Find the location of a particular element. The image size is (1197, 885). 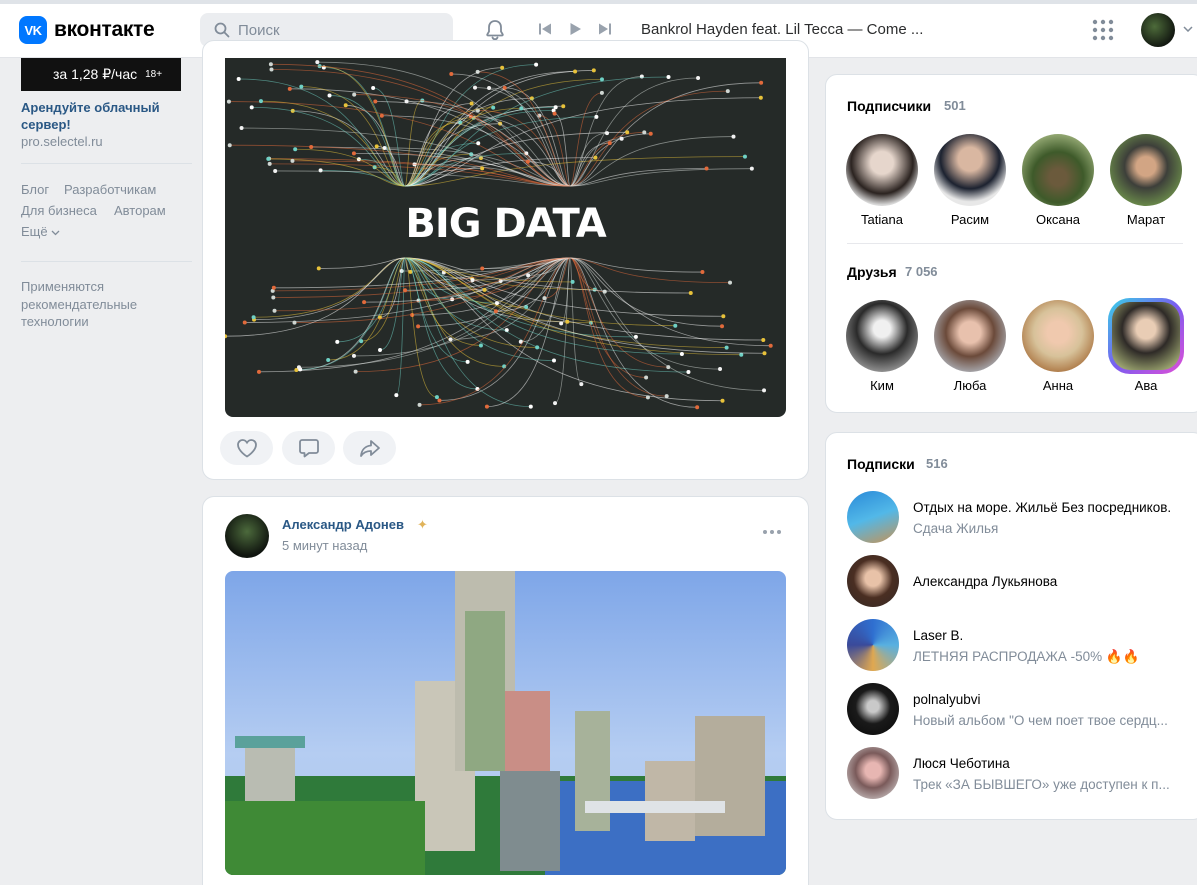

link-more: Ещё is located at coordinates (40, 231).